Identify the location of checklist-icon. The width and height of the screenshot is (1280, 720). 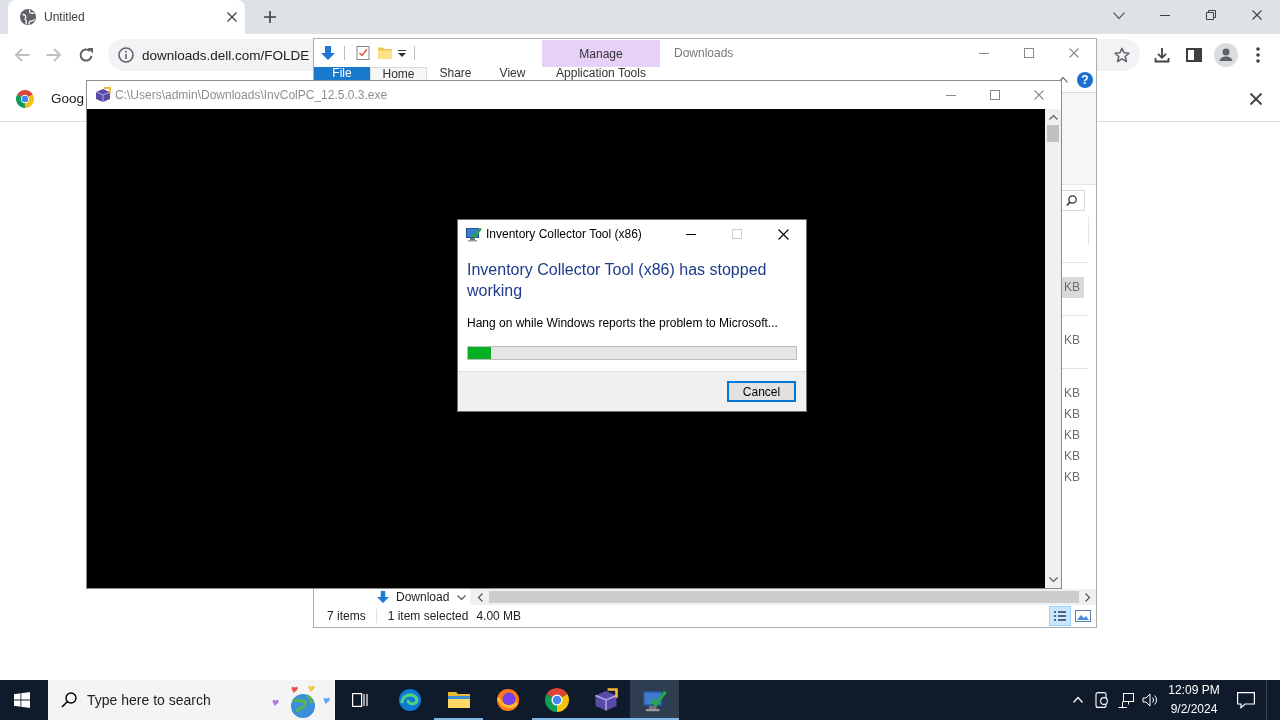
(363, 53).